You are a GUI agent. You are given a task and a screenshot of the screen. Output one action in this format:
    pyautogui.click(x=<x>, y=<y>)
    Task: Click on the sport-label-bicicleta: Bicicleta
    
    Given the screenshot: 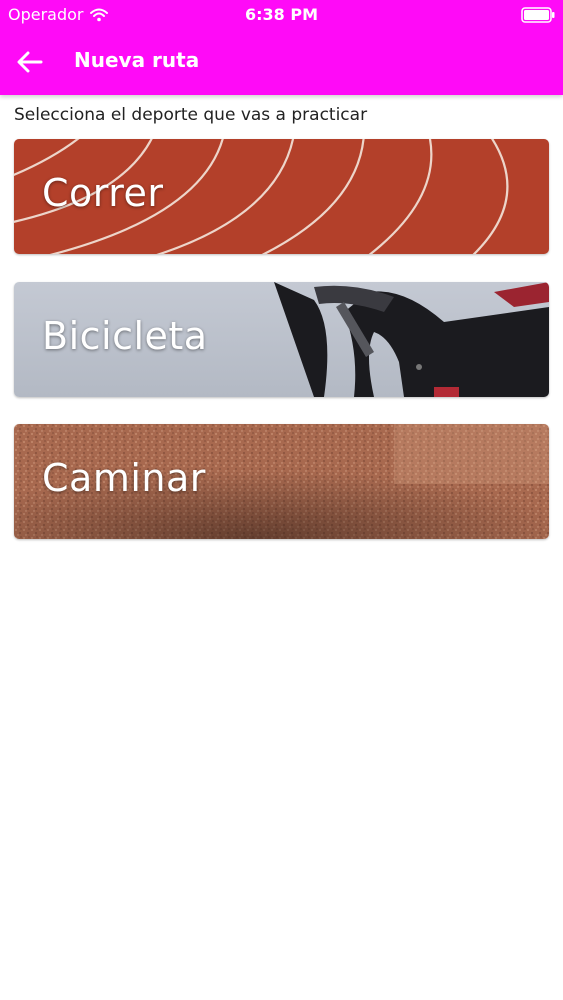 What is the action you would take?
    pyautogui.click(x=125, y=336)
    